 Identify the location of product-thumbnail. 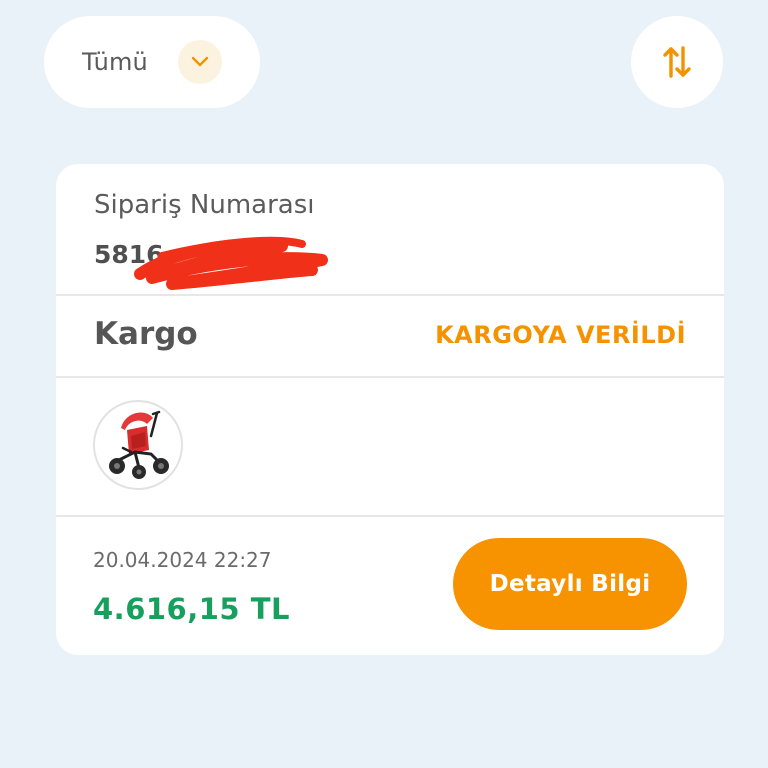
(138, 445).